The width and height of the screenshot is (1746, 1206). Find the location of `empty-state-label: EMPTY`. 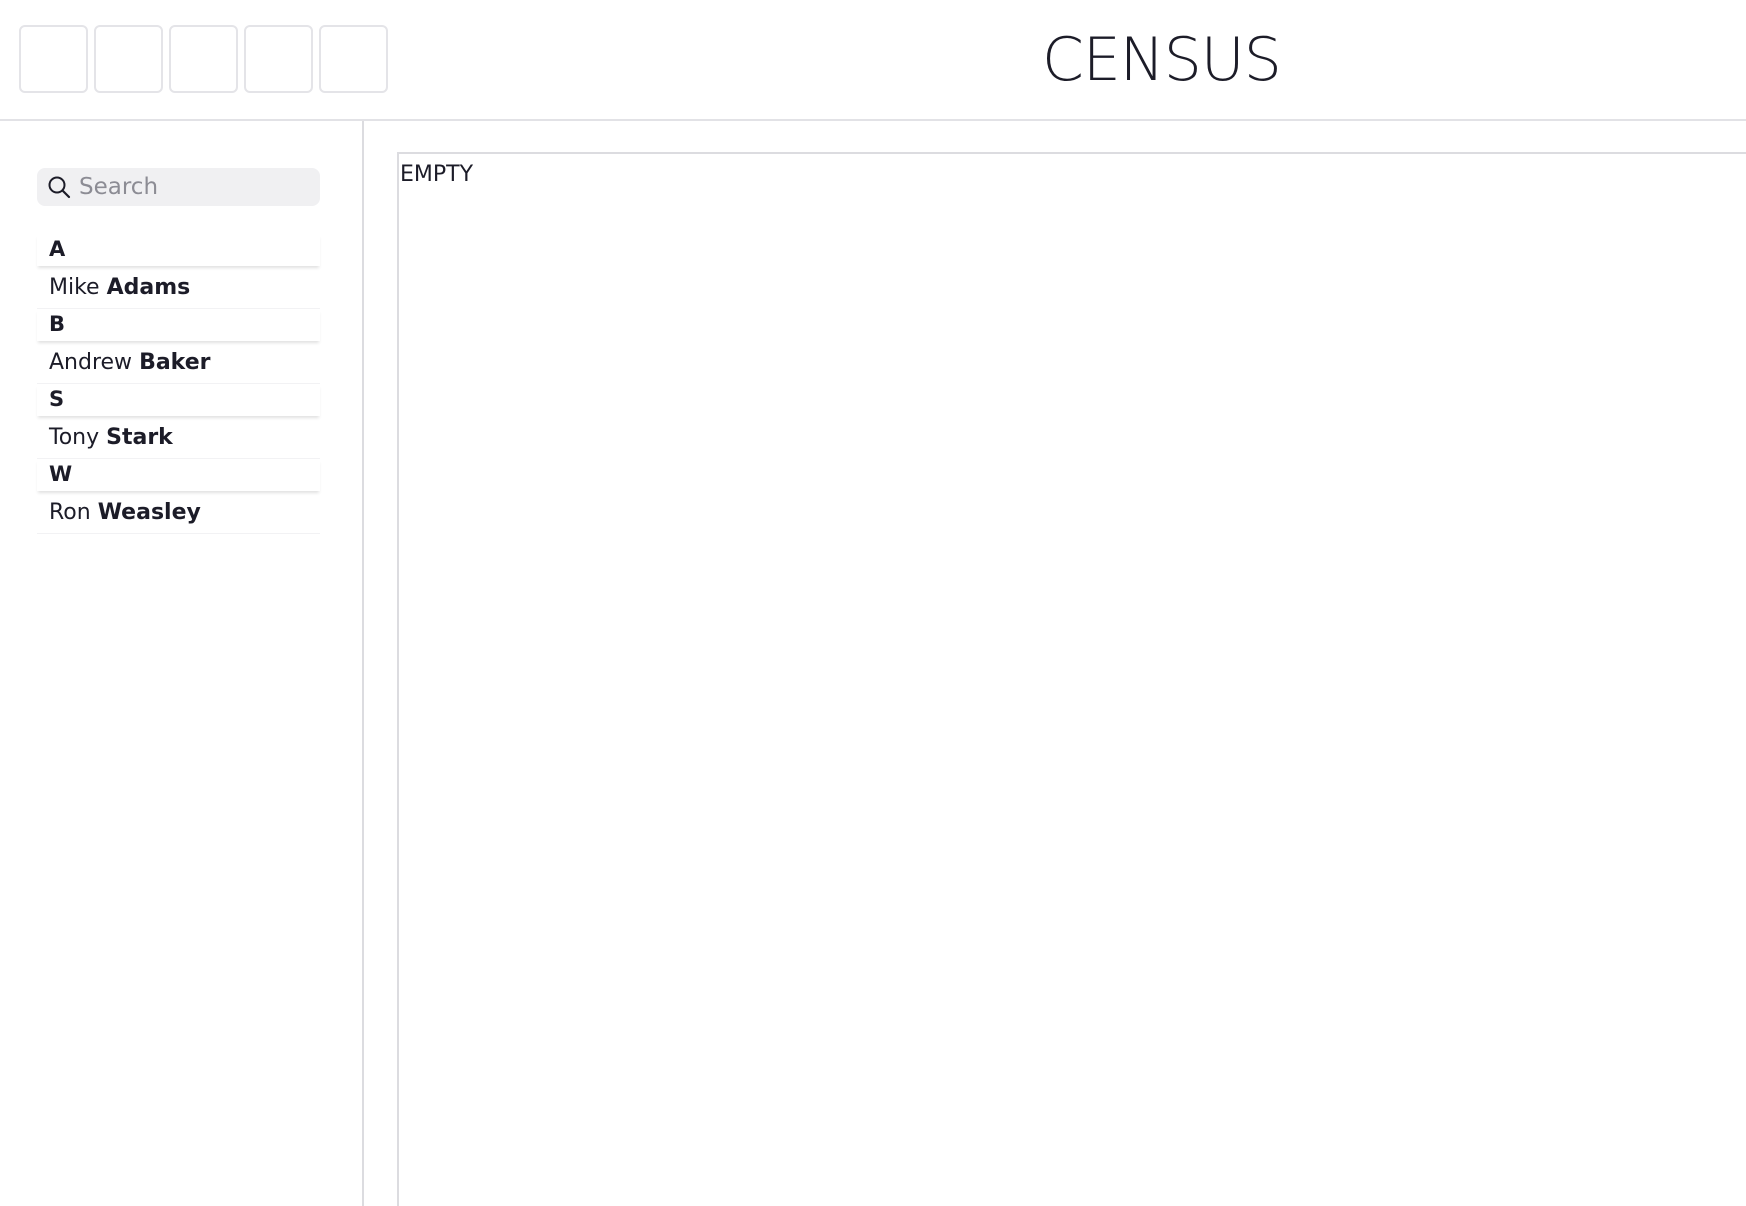

empty-state-label: EMPTY is located at coordinates (437, 174).